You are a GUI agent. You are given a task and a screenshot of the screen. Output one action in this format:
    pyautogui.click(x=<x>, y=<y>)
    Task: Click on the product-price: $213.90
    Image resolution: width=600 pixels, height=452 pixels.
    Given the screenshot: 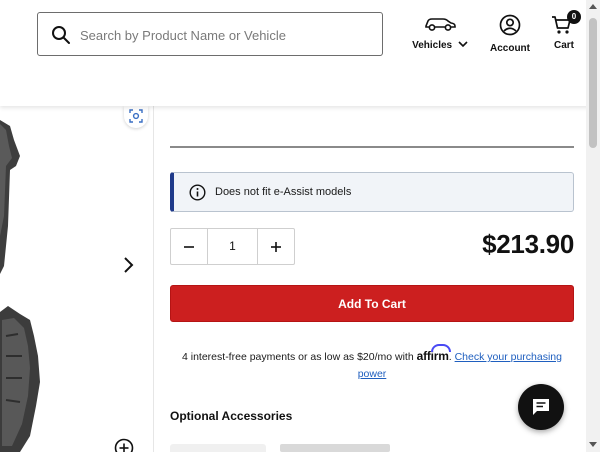 What is the action you would take?
    pyautogui.click(x=528, y=244)
    